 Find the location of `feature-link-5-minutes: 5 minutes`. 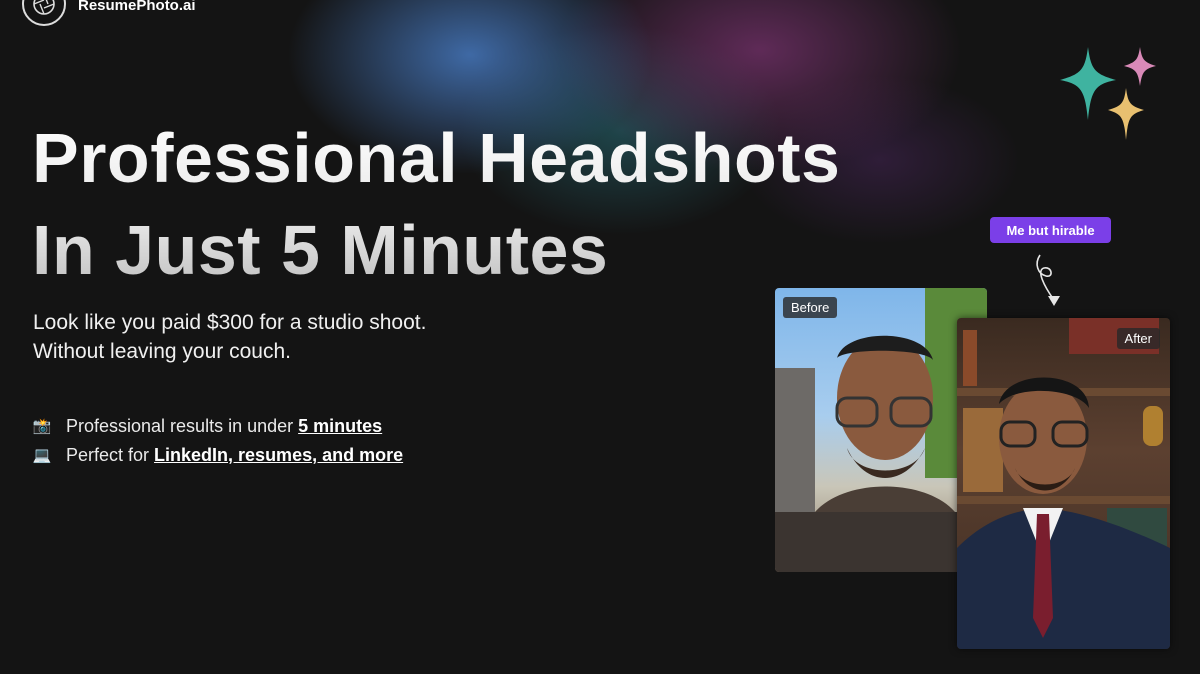

feature-link-5-minutes: 5 minutes is located at coordinates (340, 426).